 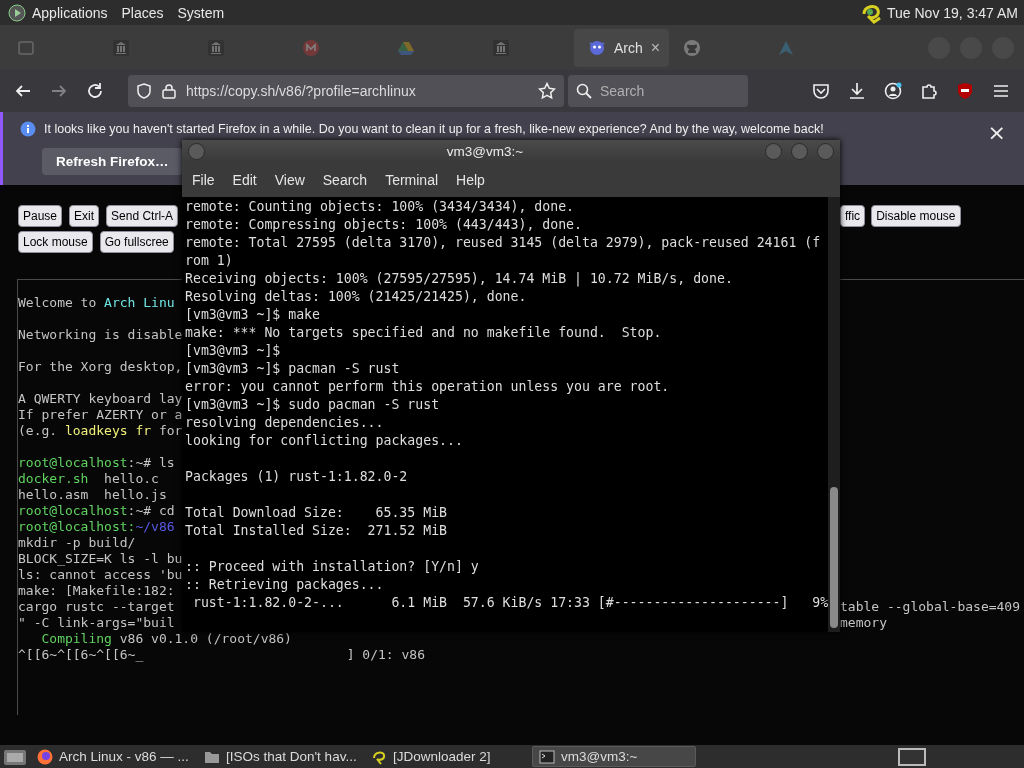 I want to click on terminal-icon, so click(x=547, y=756).